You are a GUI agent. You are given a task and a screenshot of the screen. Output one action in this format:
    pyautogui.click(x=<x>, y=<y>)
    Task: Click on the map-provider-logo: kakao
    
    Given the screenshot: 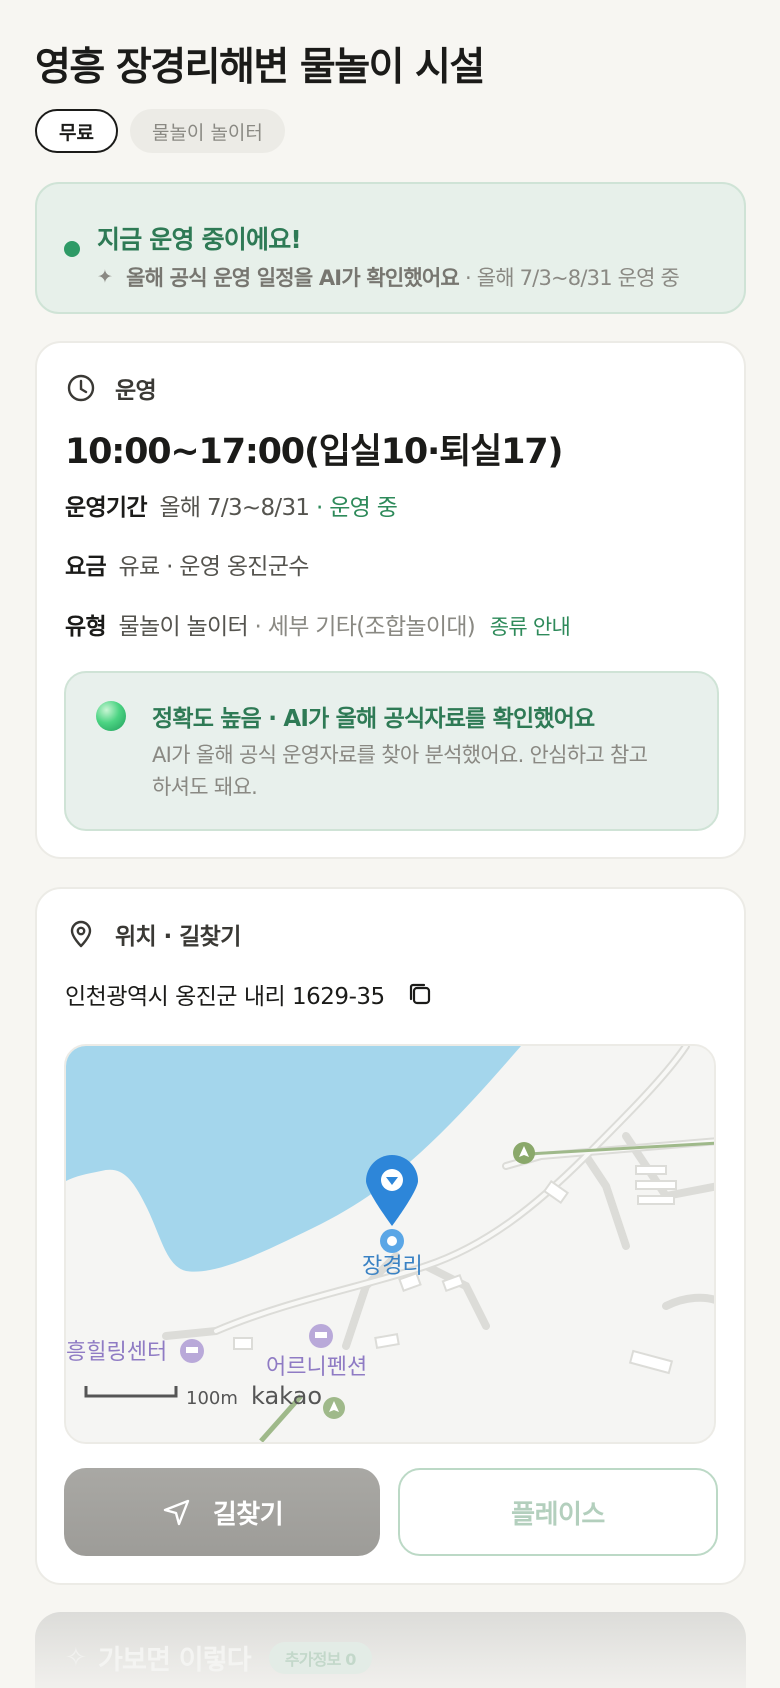 What is the action you would take?
    pyautogui.click(x=286, y=1396)
    